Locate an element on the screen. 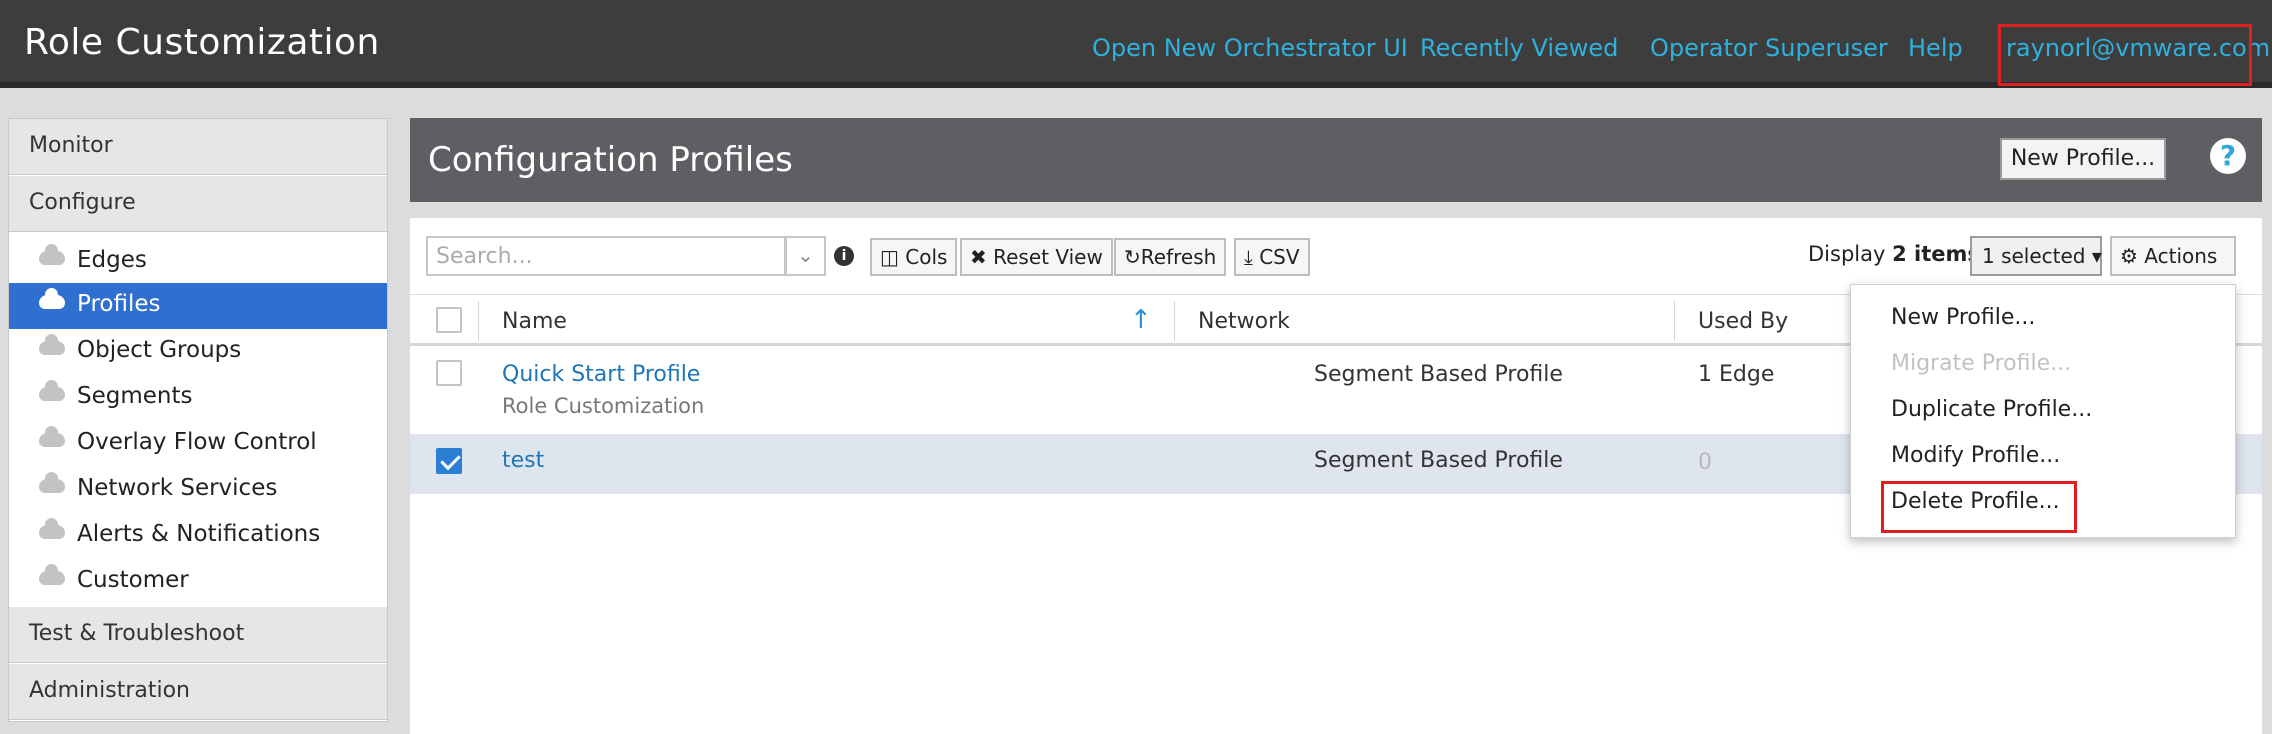 This screenshot has width=2272, height=734. page-title: Configuration Profiles is located at coordinates (610, 160).